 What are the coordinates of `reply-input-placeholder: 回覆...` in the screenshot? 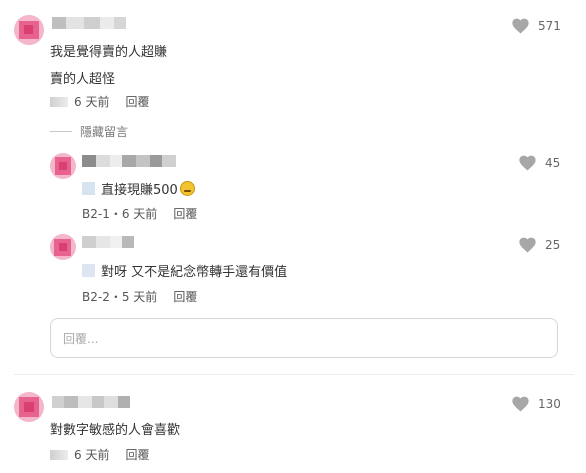 It's located at (81, 338).